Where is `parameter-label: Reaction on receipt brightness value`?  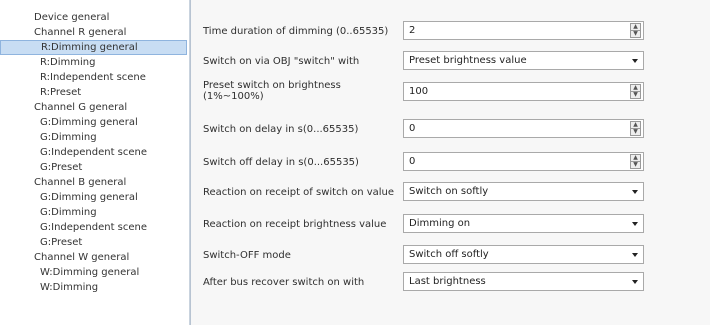 parameter-label: Reaction on receipt brightness value is located at coordinates (295, 224).